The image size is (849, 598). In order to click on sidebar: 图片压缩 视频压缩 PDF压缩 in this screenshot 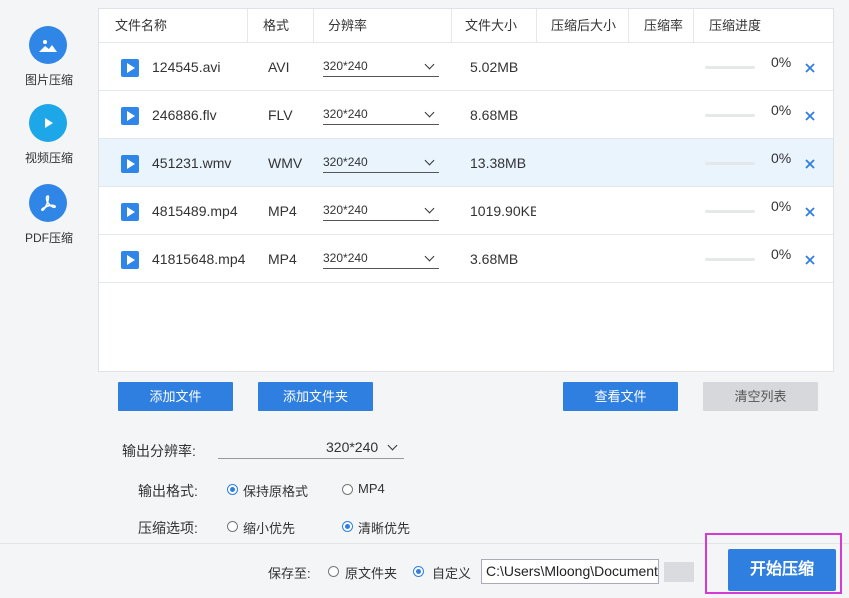, I will do `click(49, 299)`.